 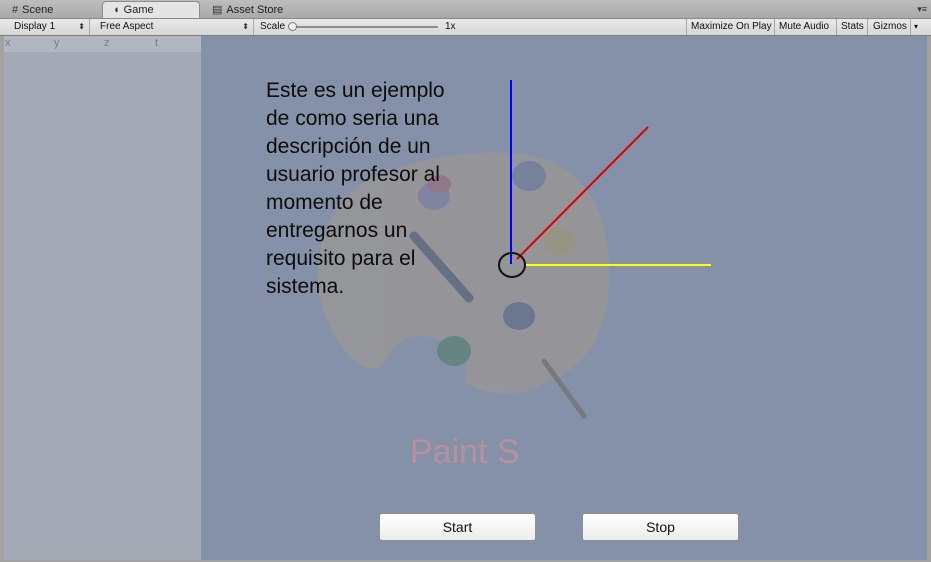 I want to click on tab-menu-icon: ▾≡, so click(x=922, y=9).